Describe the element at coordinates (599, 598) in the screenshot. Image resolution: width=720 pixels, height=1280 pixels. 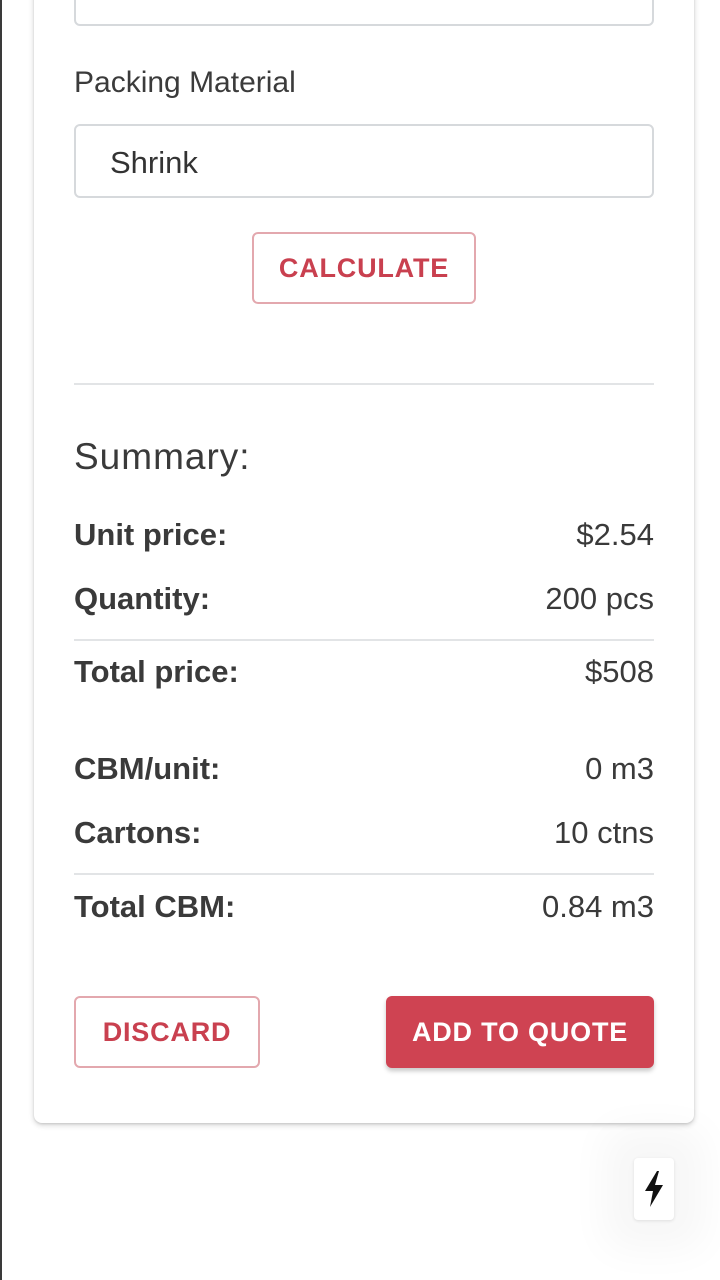
I see `summary-value: 200 pcs` at that location.